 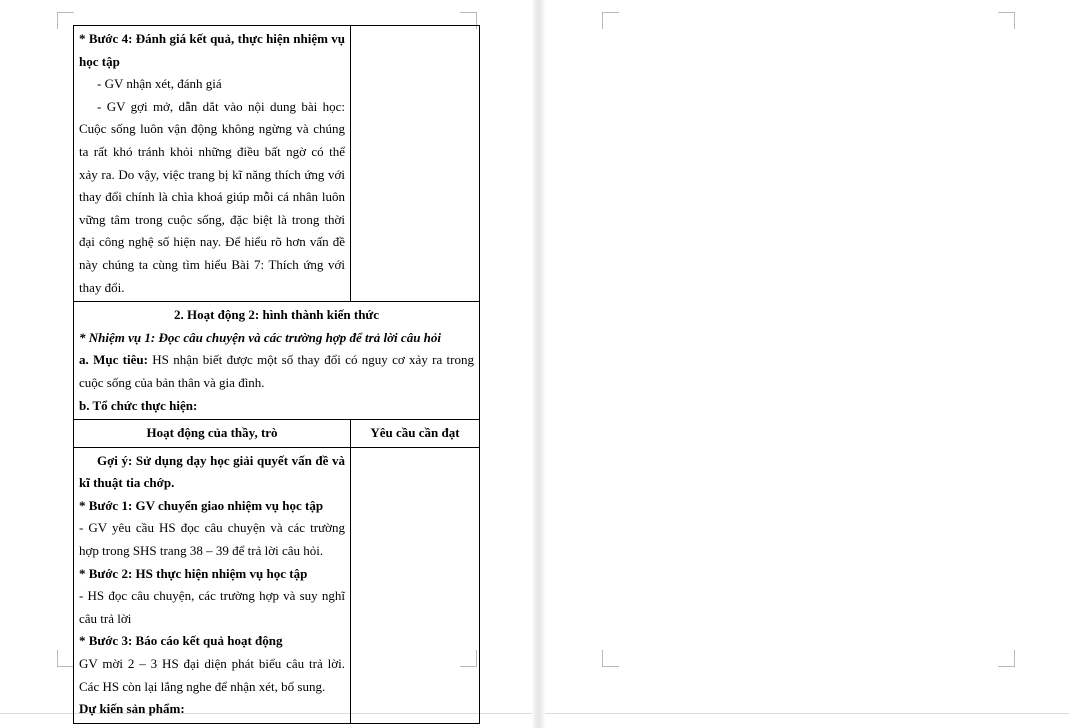 I want to click on paragraph-activity2-title: 2. Hoạt động 2: hình thành kiến thức, so click(x=276, y=315).